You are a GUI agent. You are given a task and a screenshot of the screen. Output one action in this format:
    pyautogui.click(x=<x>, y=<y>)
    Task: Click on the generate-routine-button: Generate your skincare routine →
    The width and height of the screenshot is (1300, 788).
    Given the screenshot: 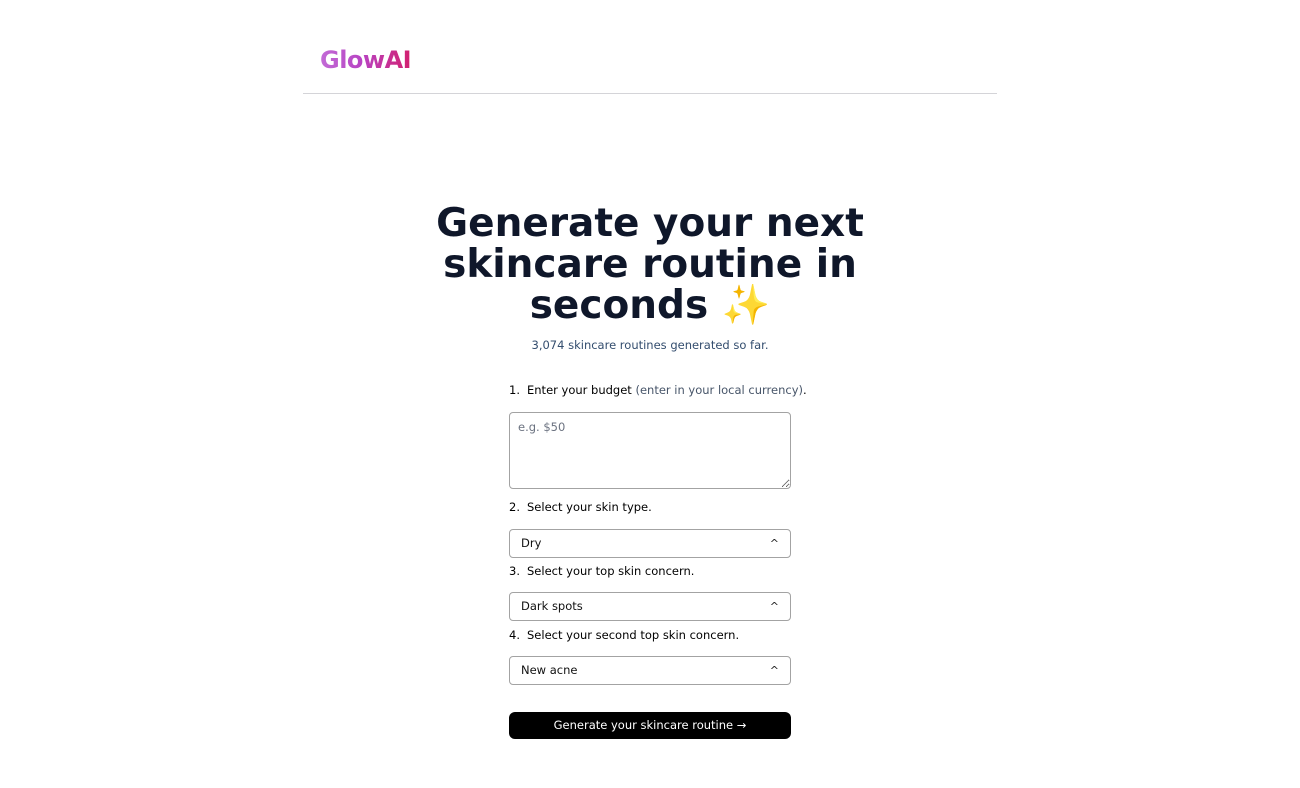 What is the action you would take?
    pyautogui.click(x=650, y=725)
    